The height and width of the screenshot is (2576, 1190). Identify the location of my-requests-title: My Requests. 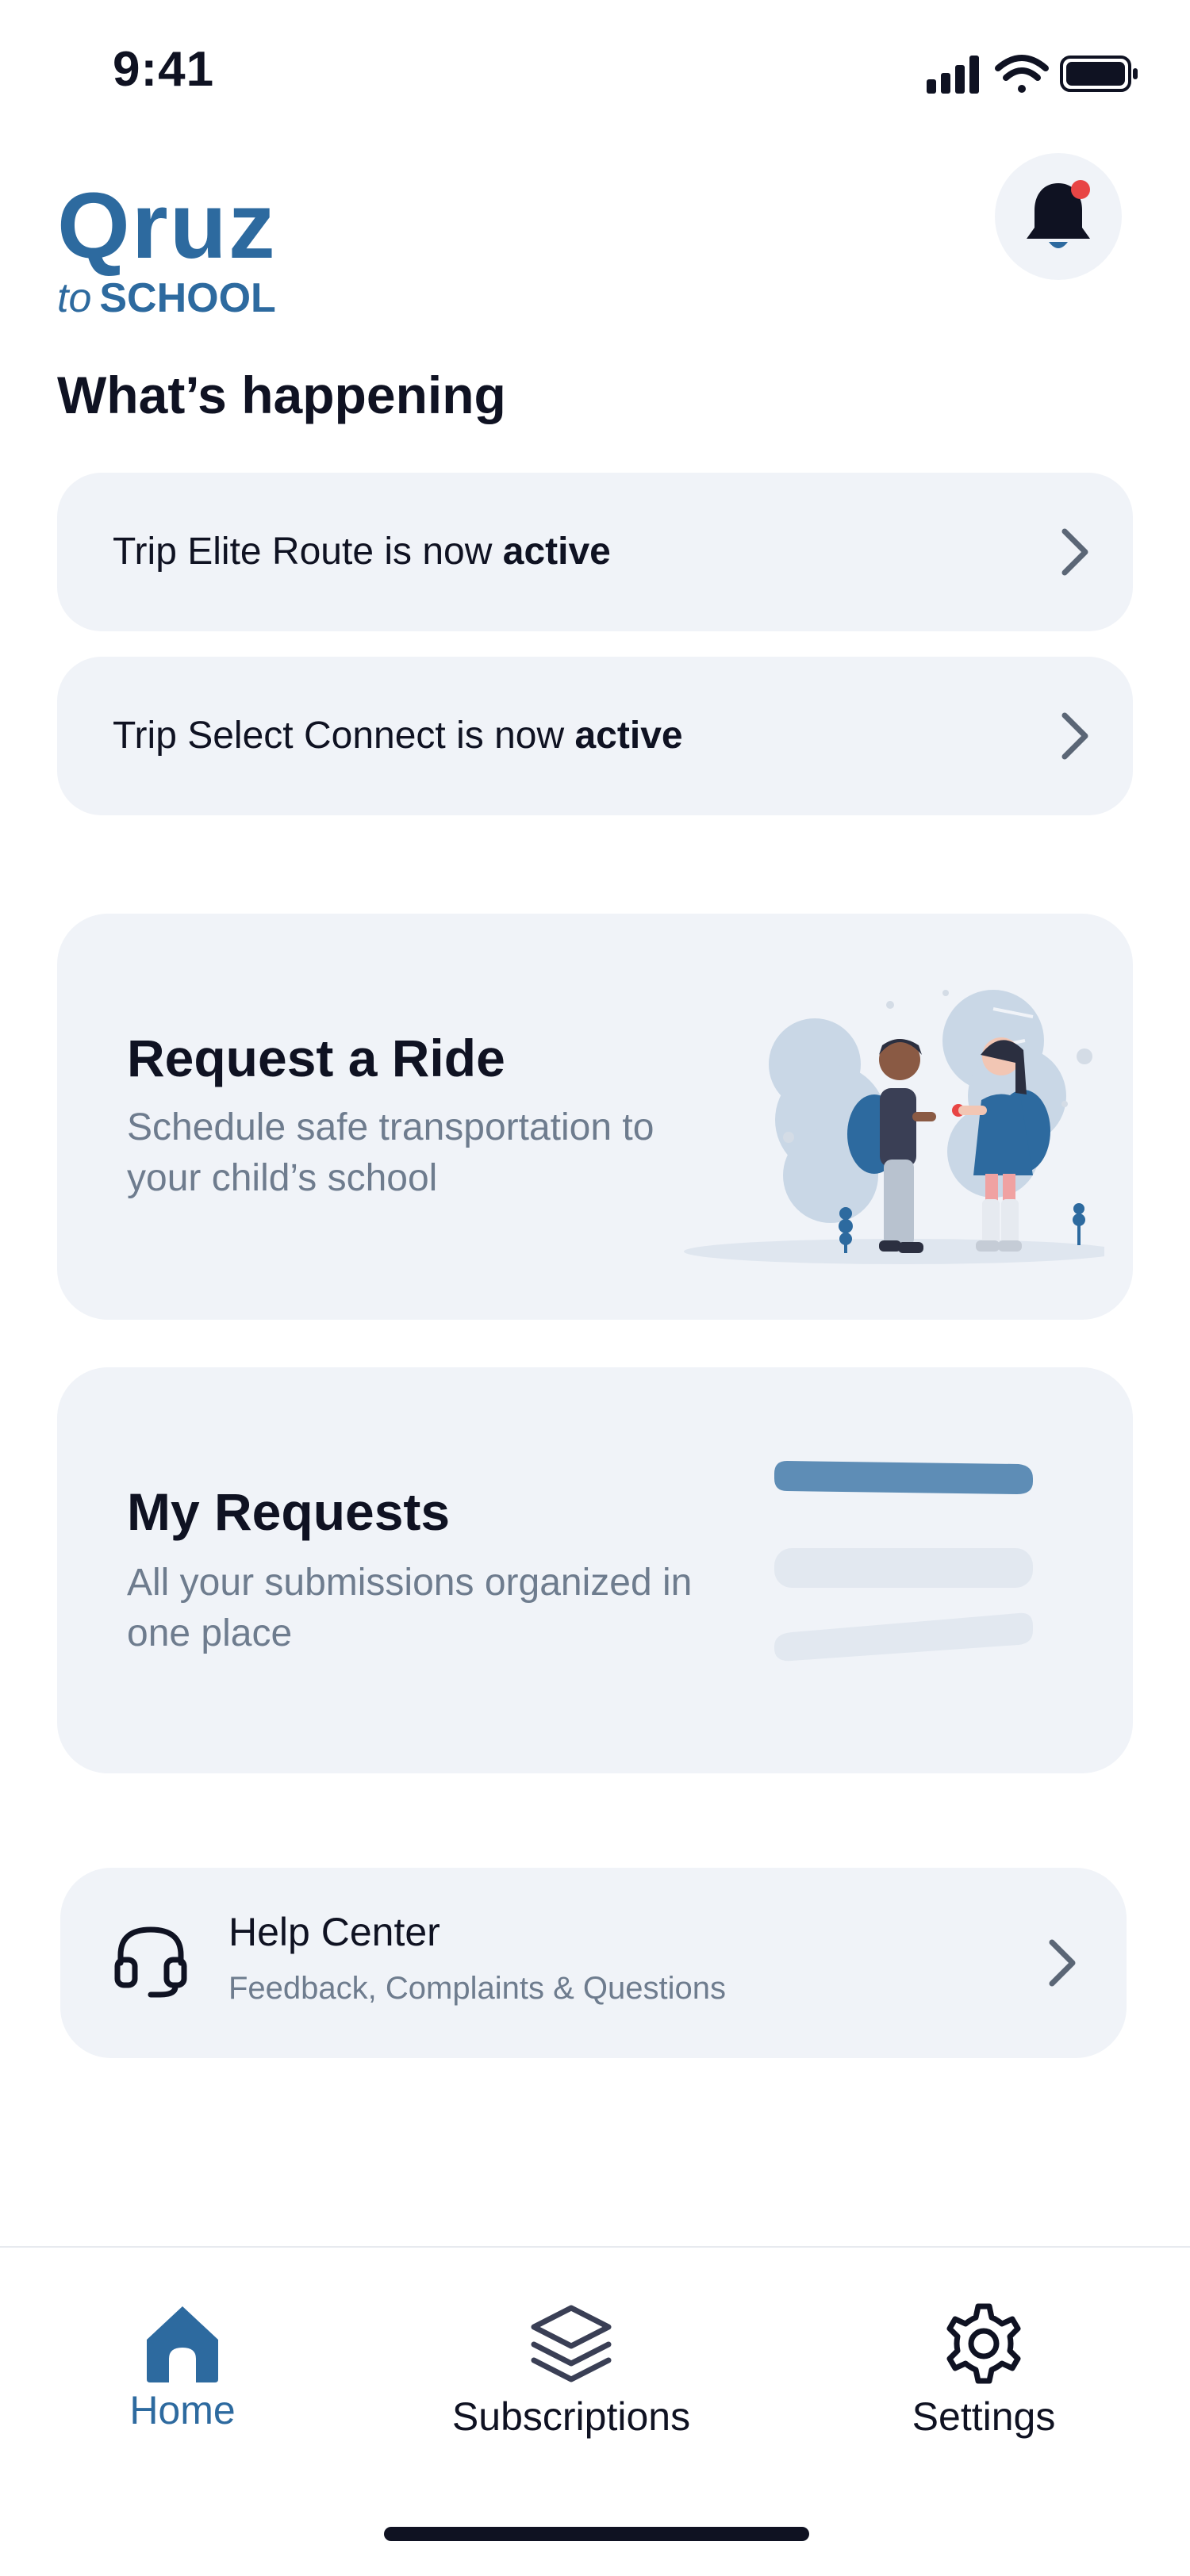
(289, 1511).